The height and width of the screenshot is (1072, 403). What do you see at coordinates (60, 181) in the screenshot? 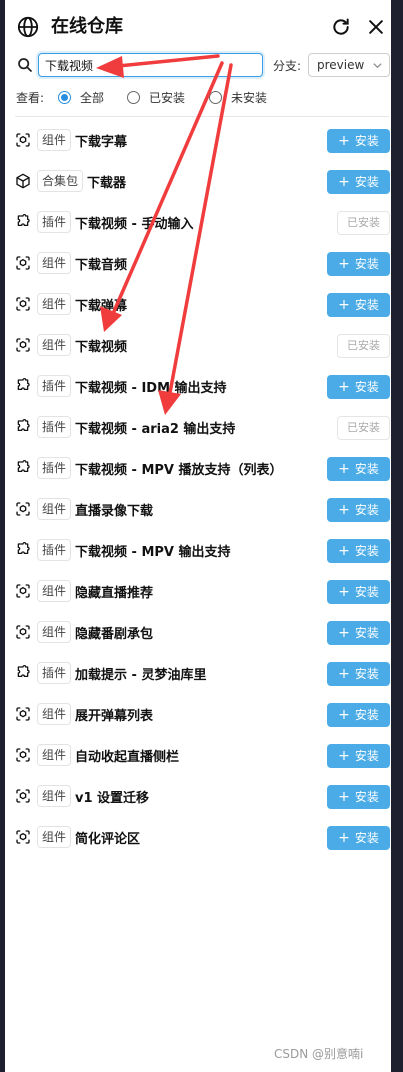
I see `type-badge: 合集包` at bounding box center [60, 181].